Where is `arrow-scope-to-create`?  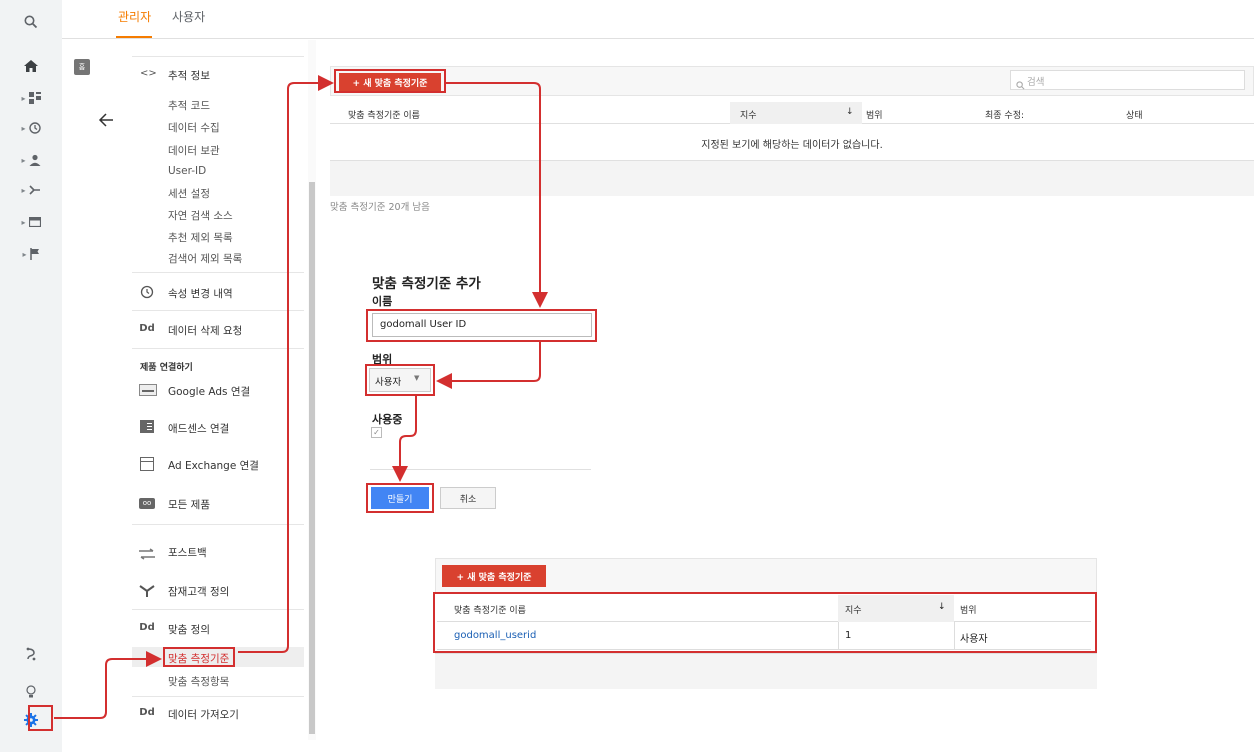 arrow-scope-to-create is located at coordinates (404, 439).